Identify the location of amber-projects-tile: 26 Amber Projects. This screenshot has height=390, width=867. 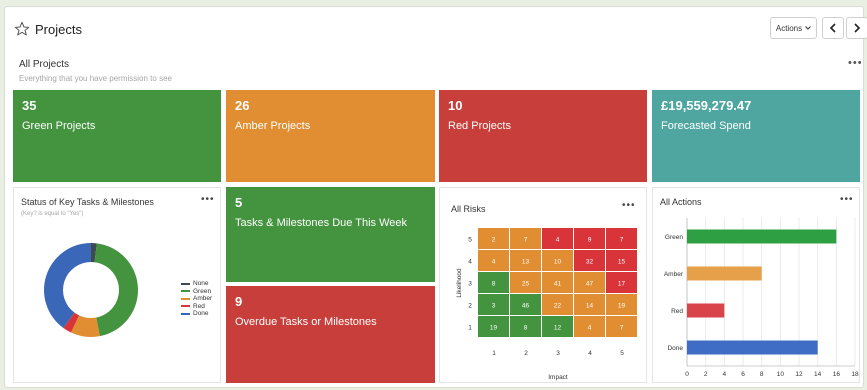
(330, 136).